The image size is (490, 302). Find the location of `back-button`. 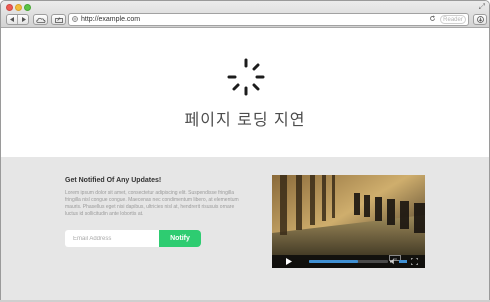

back-button is located at coordinates (12, 19).